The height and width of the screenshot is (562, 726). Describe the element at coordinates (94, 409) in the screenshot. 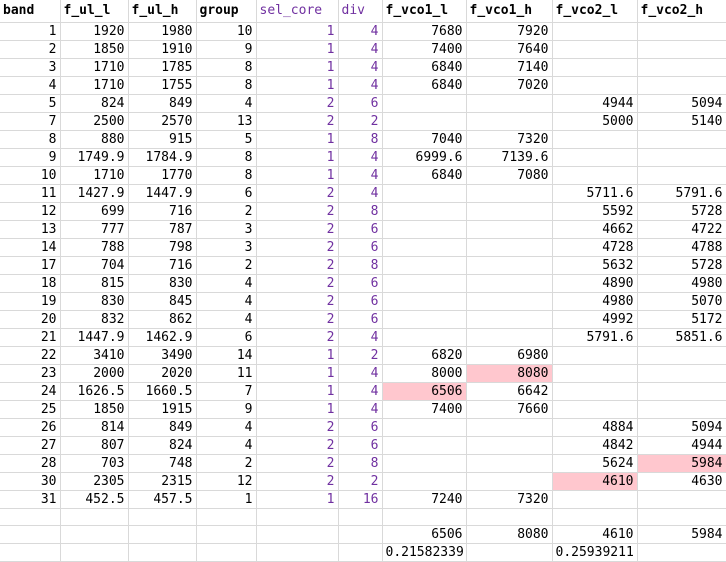

I see `cell: 1850` at that location.